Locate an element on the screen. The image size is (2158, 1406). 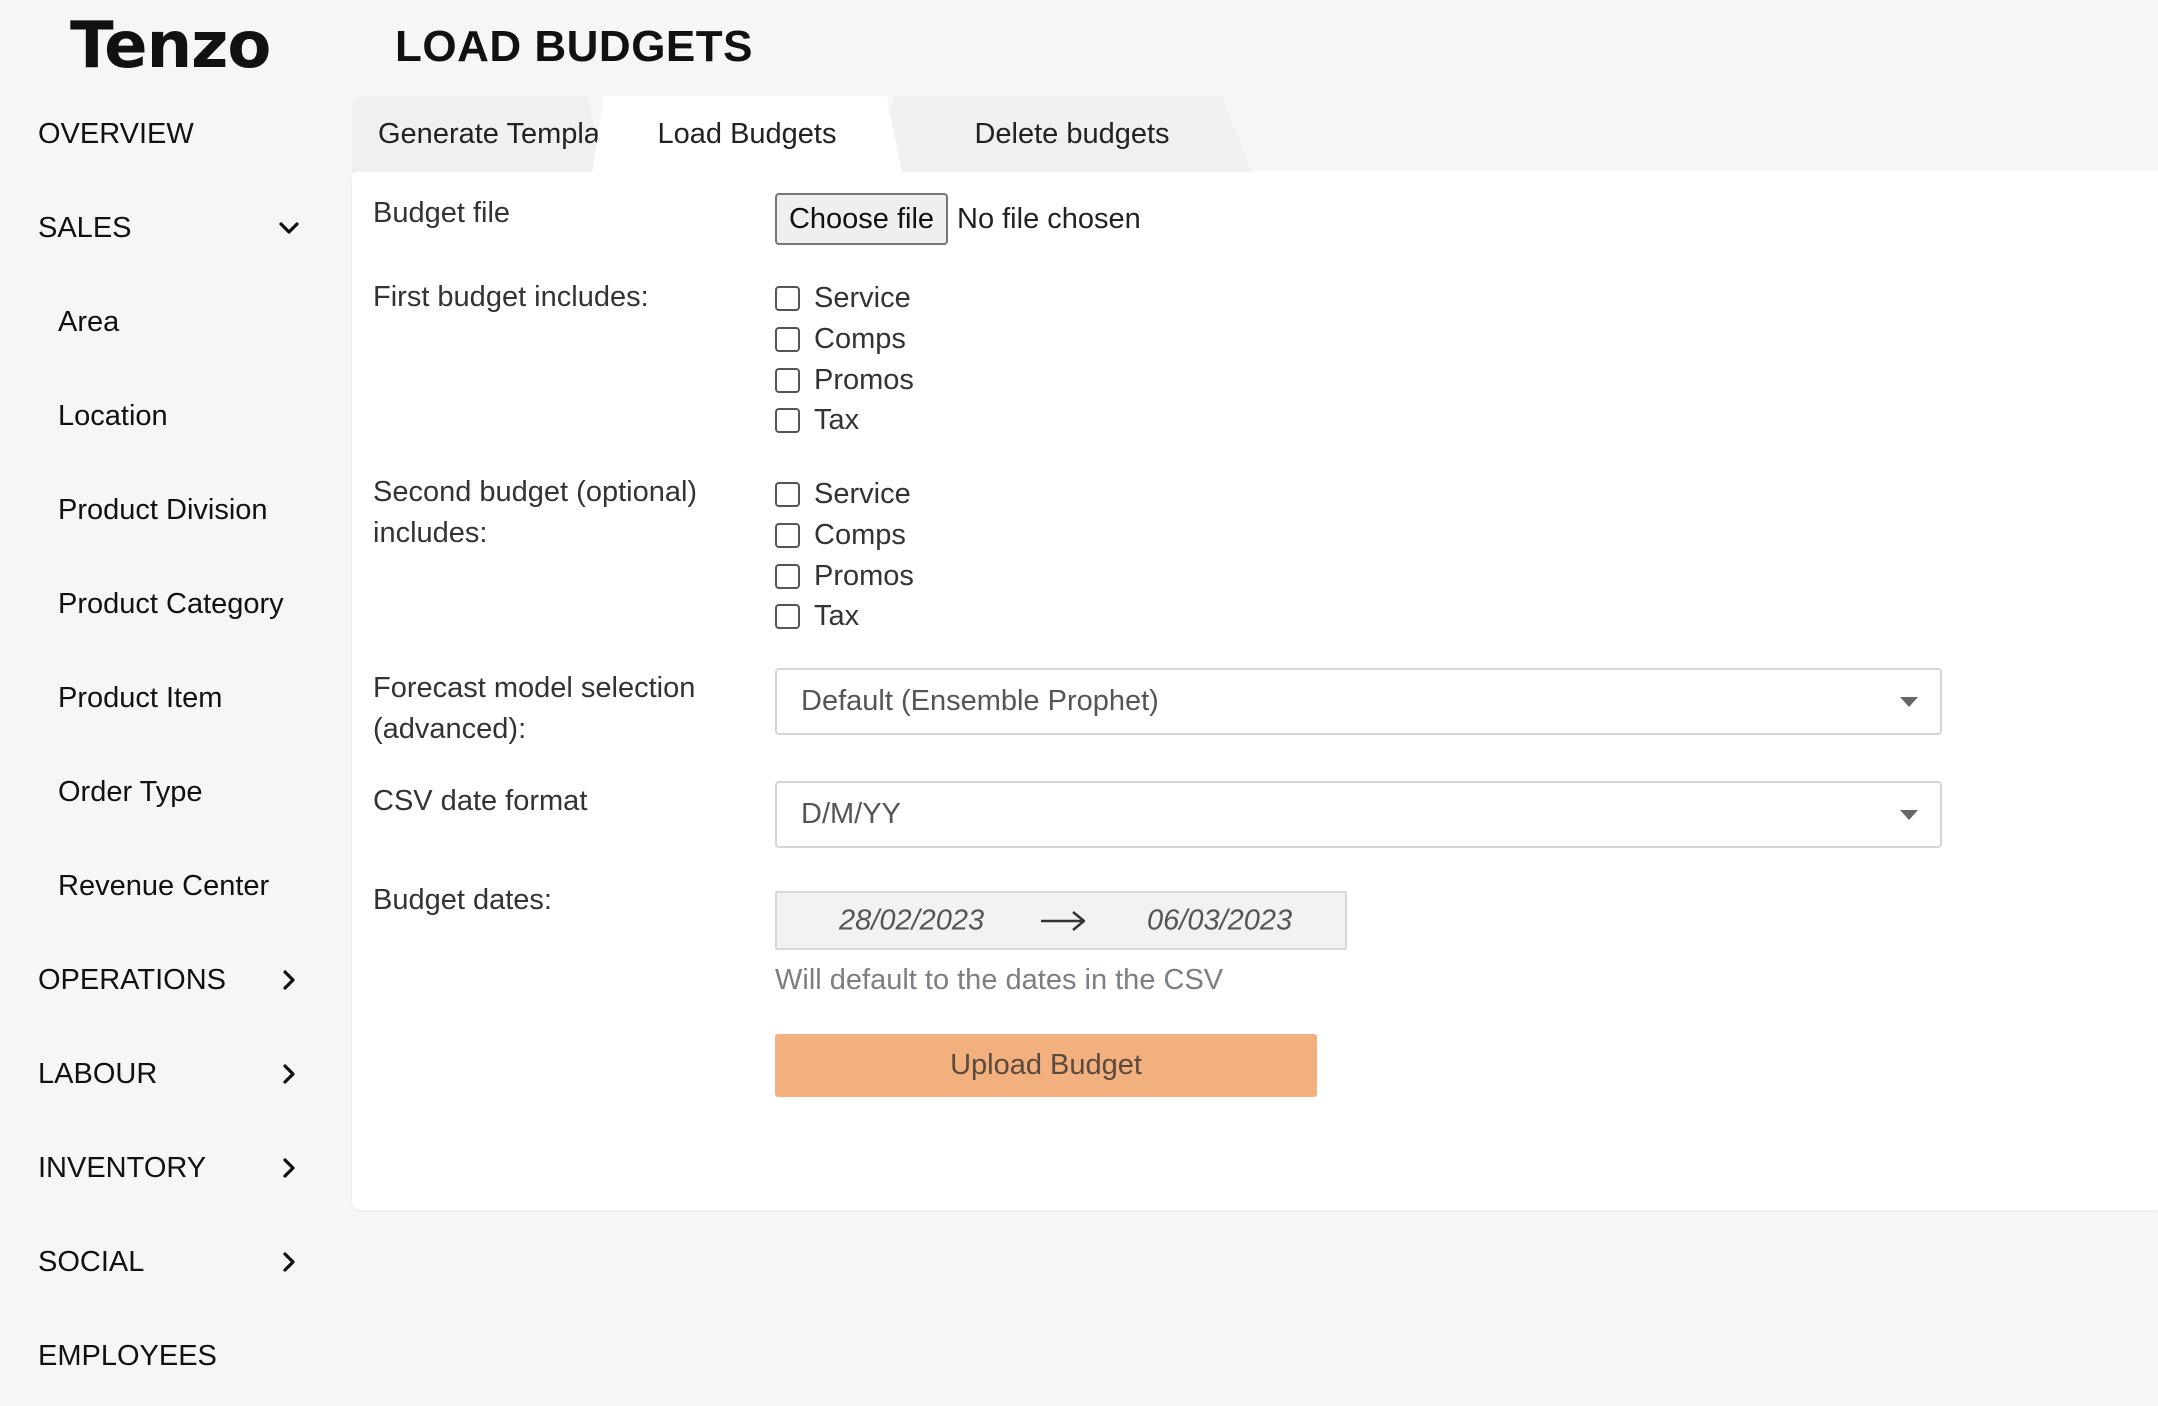
sidebar-item-label: Revenue Center is located at coordinates (164, 885).